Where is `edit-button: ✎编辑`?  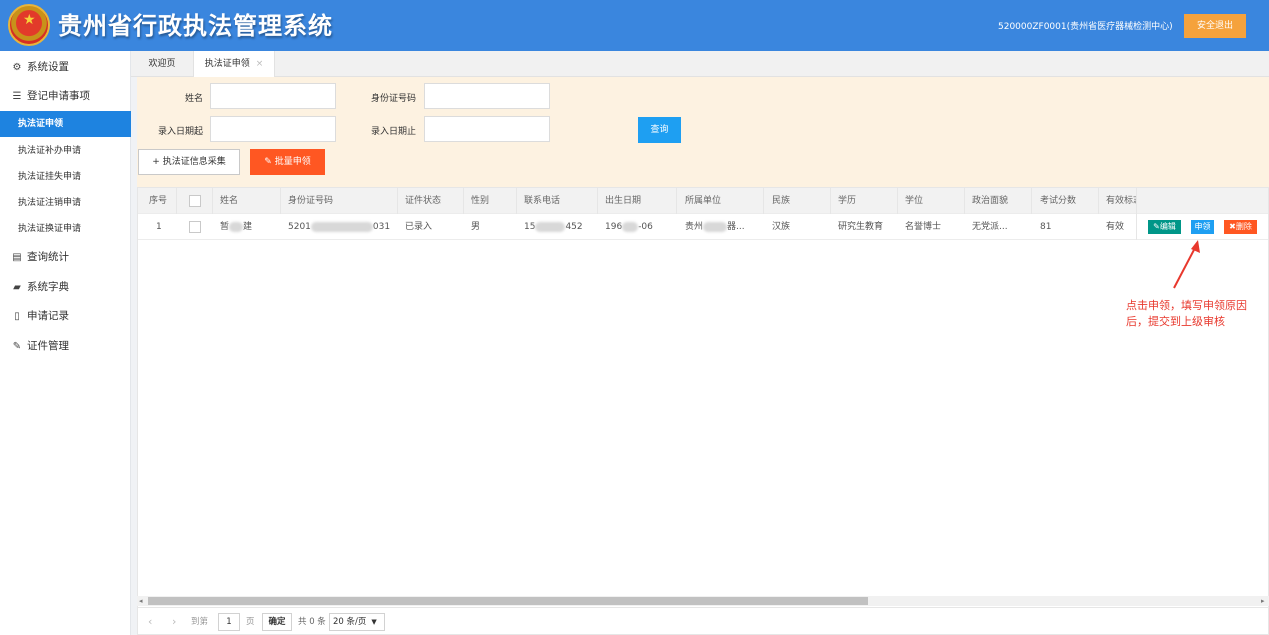 edit-button: ✎编辑 is located at coordinates (1164, 227).